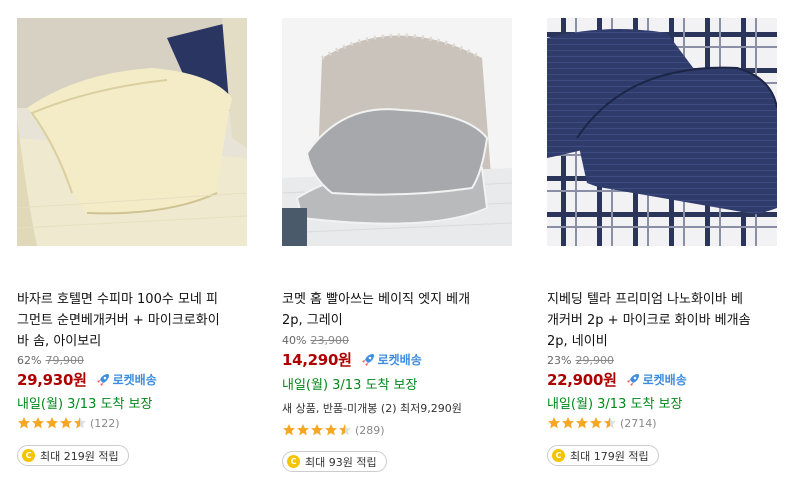  Describe the element at coordinates (294, 340) in the screenshot. I see `discount-rate: 40%` at that location.